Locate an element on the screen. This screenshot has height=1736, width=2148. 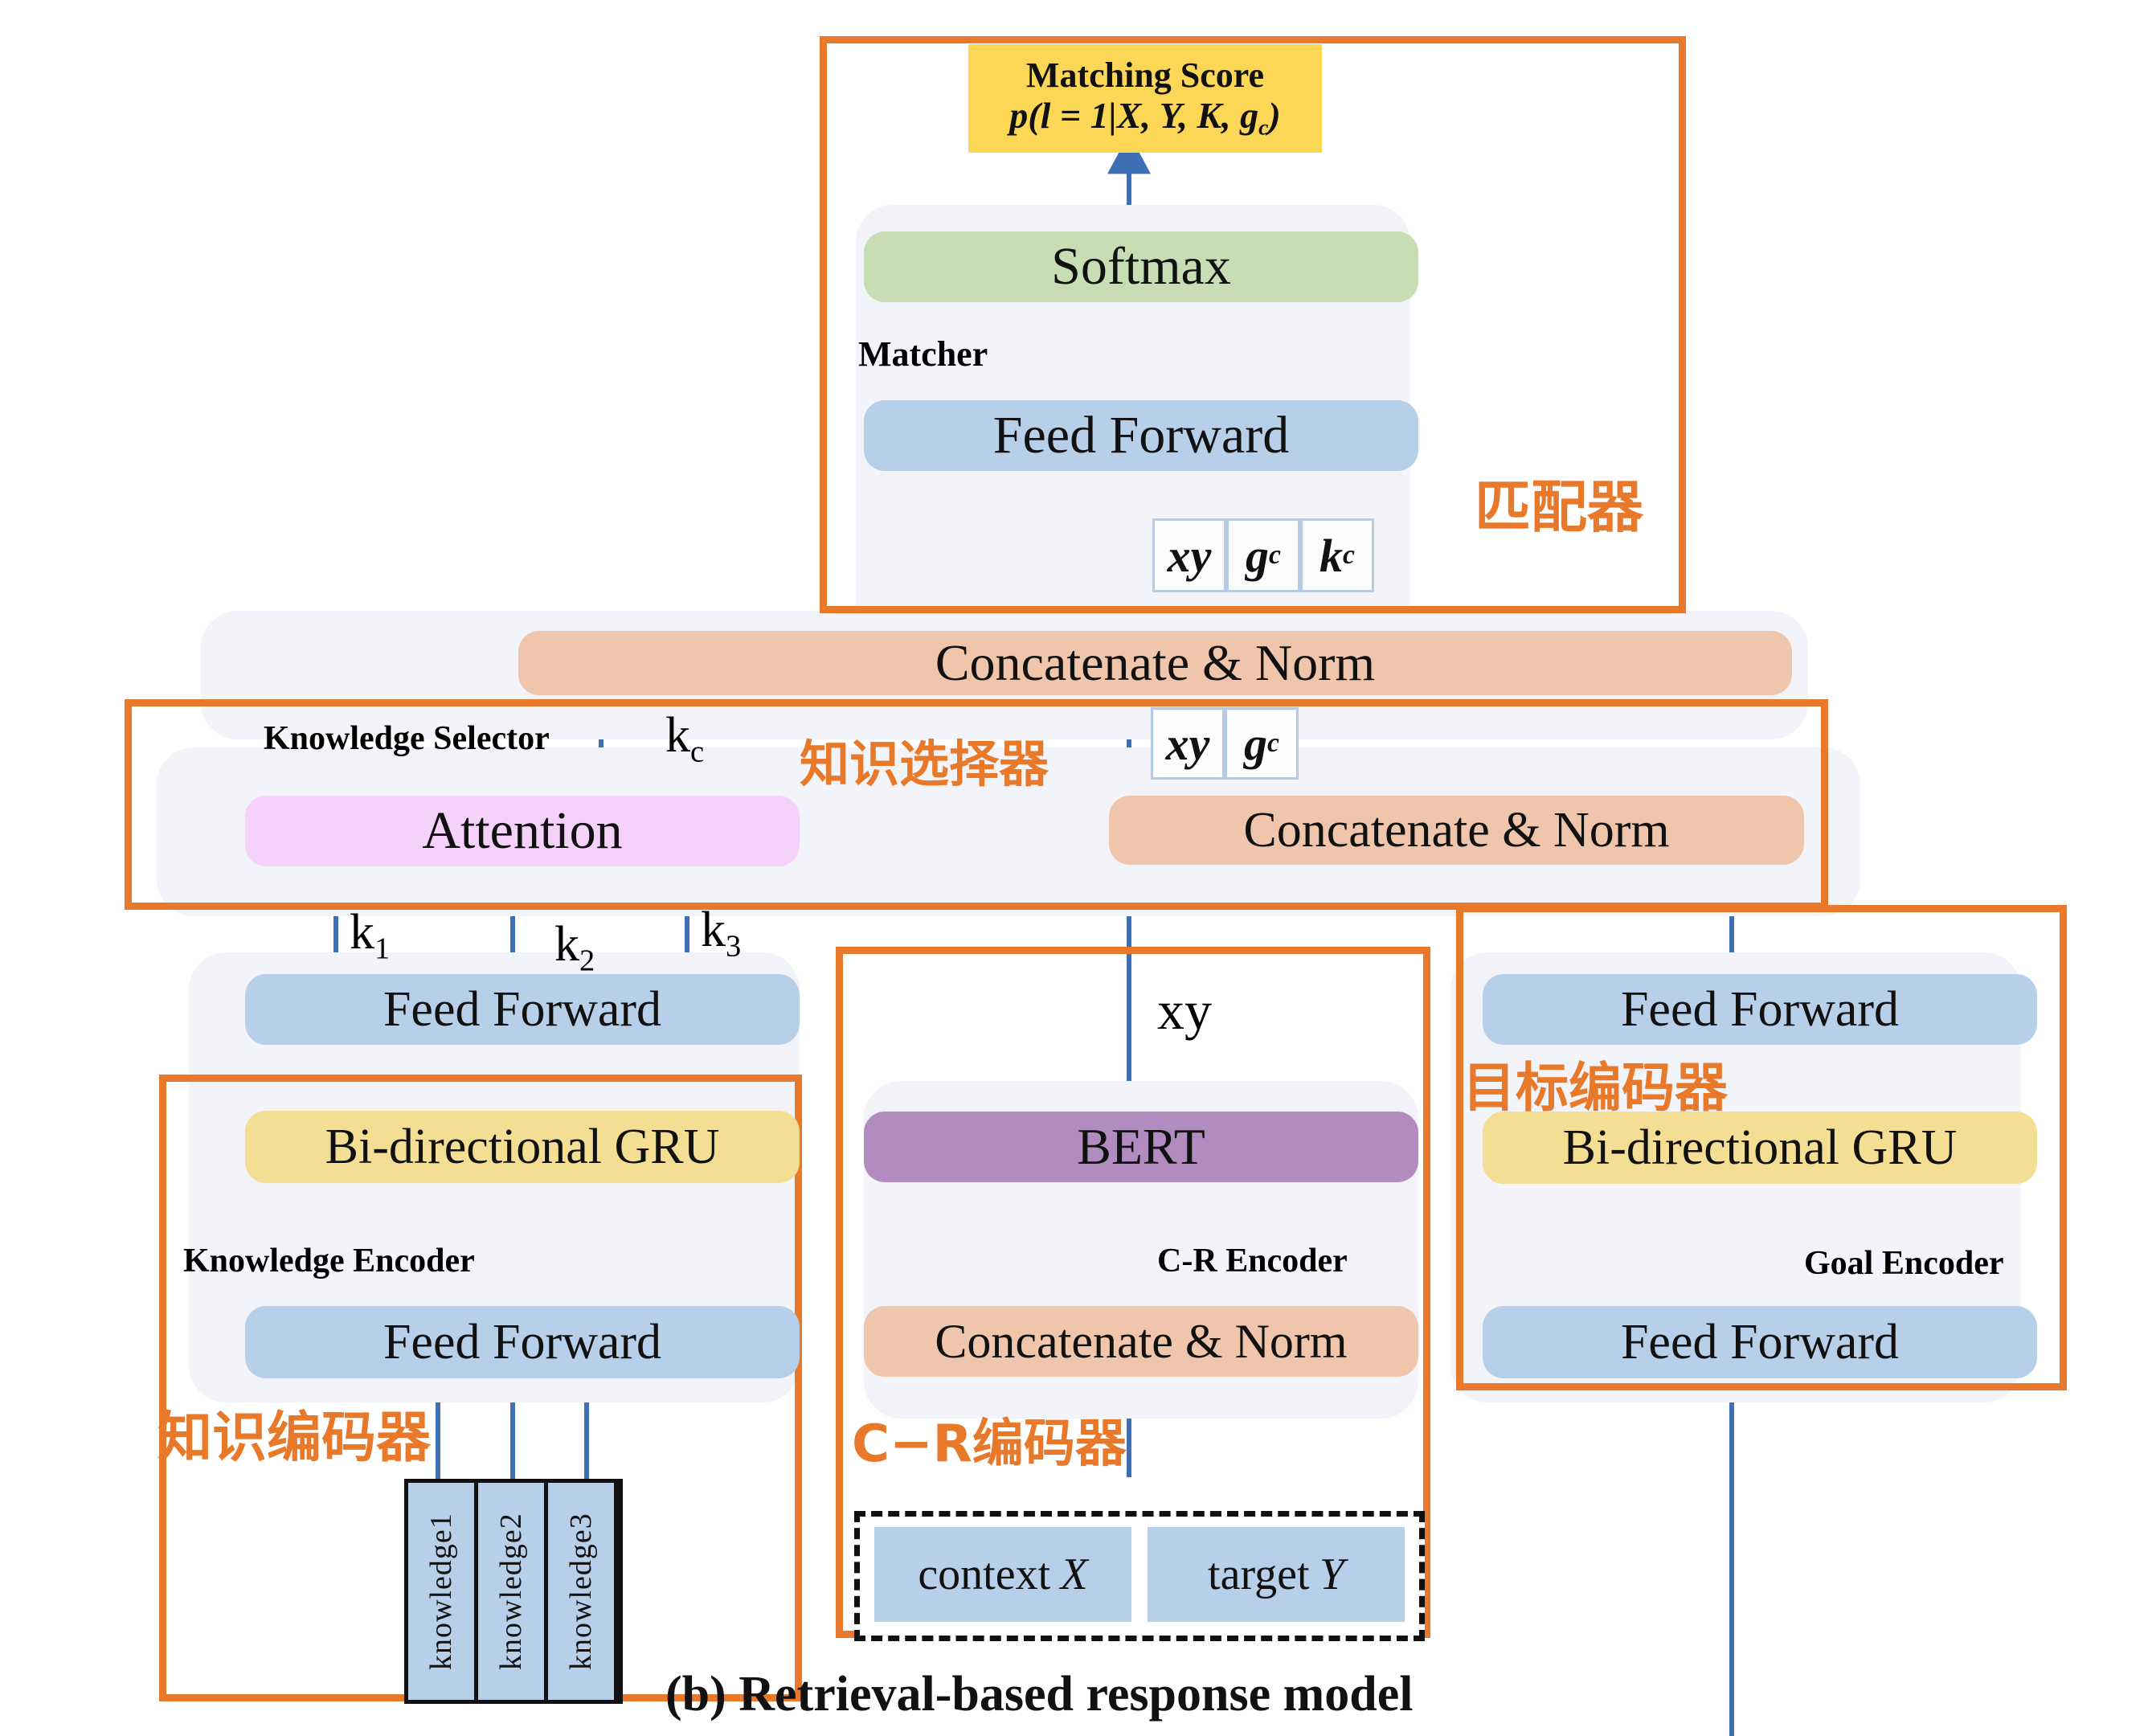
knowledge-gru-box: Bi-directional GRU is located at coordinates (522, 1147).